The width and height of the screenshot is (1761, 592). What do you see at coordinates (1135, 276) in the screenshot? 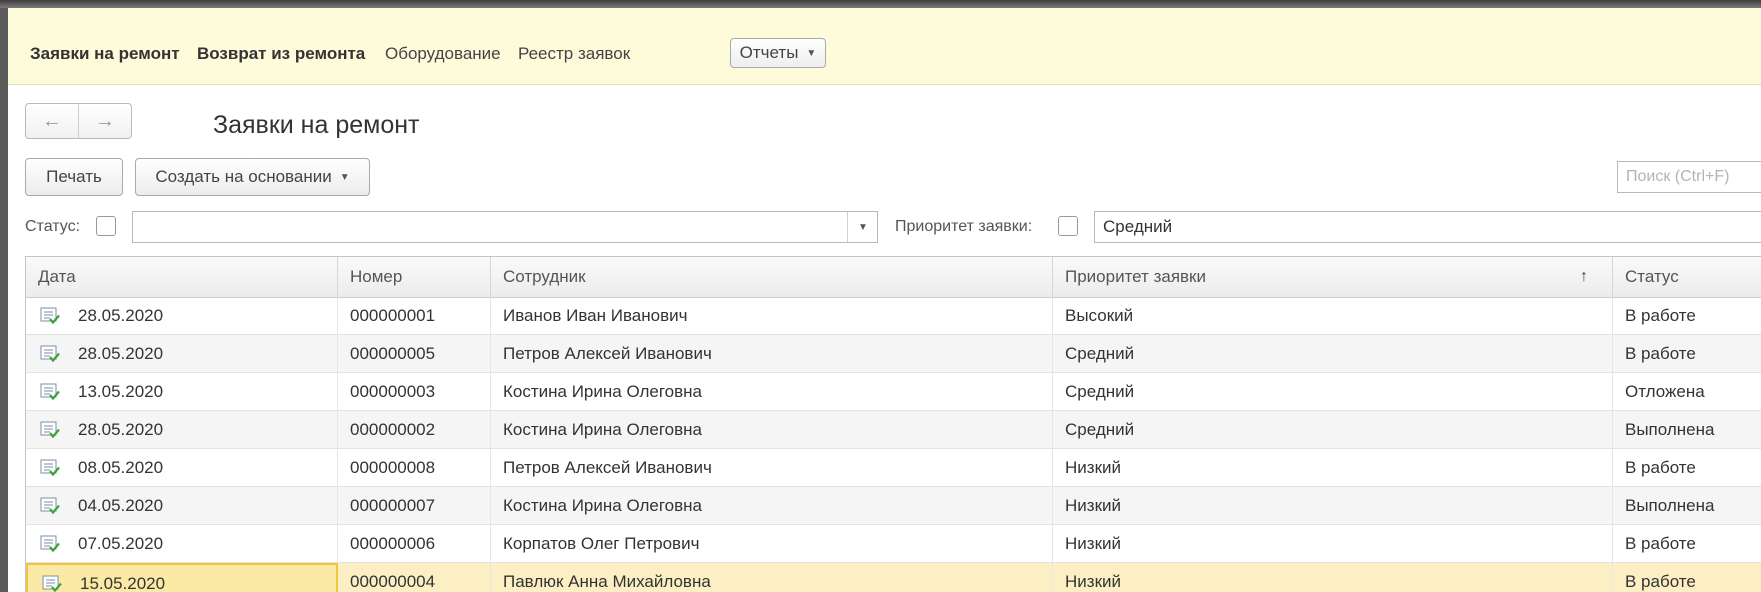
I see `column-header-priority-label: Приоритет заявки` at bounding box center [1135, 276].